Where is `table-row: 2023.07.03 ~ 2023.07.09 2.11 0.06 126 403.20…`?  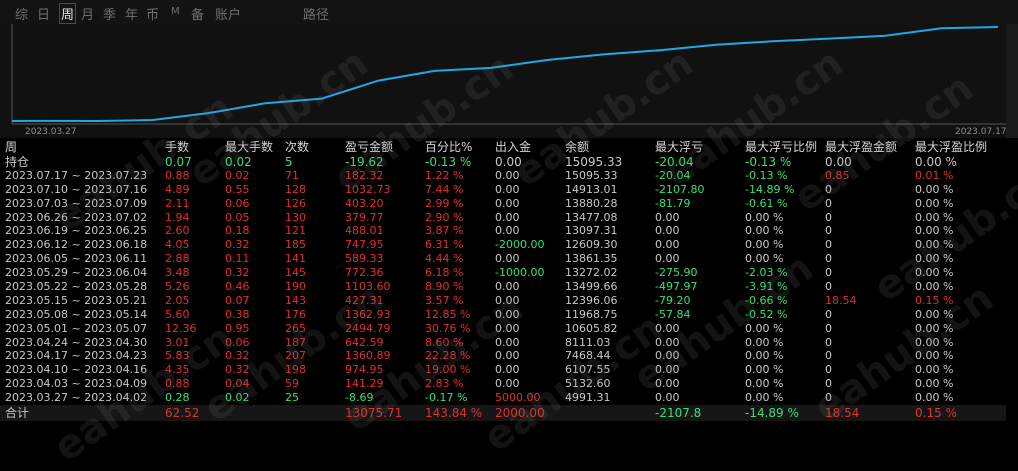
table-row: 2023.07.03 ~ 2023.07.09 2.11 0.06 126 403.20… is located at coordinates (503, 204).